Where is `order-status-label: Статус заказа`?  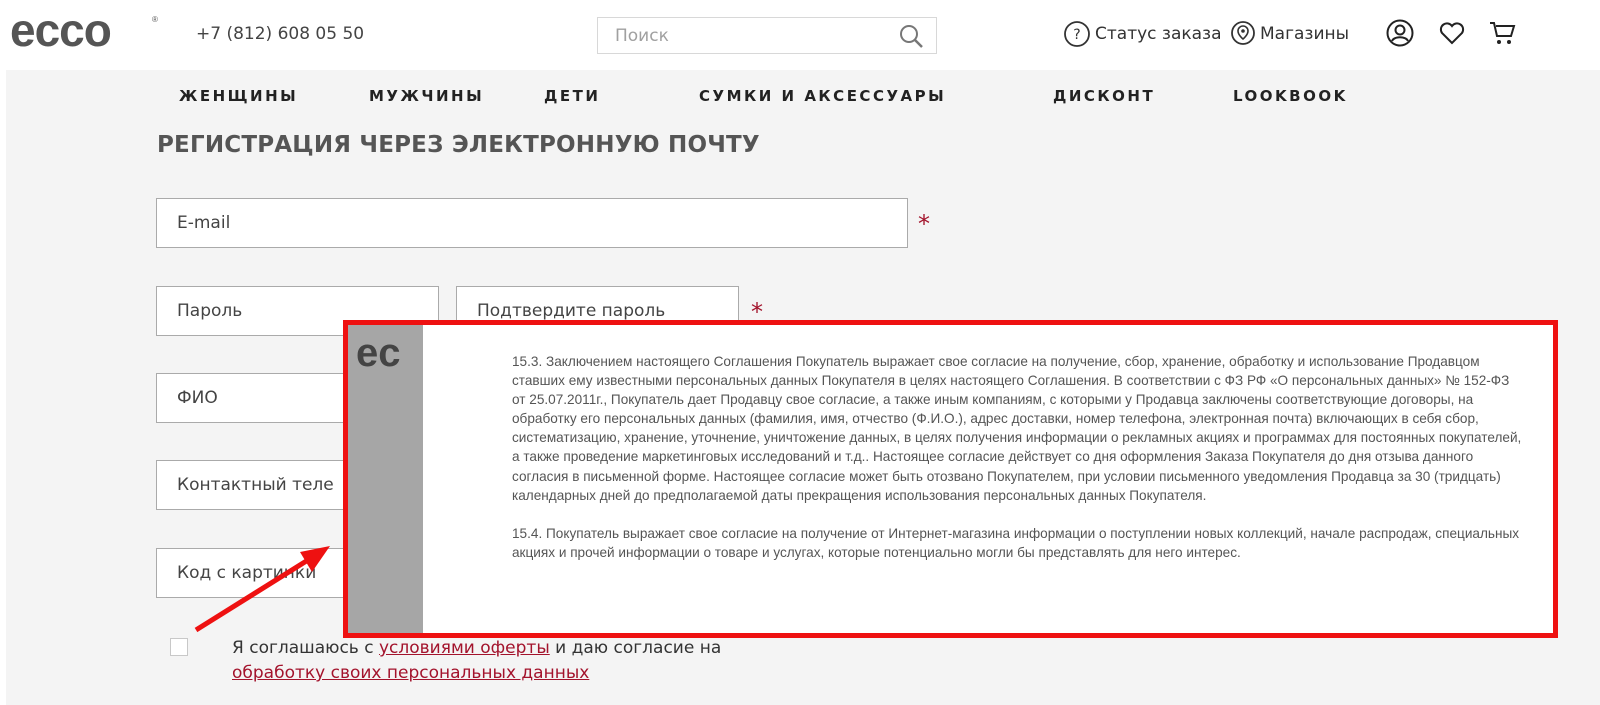 order-status-label: Статус заказа is located at coordinates (1158, 34).